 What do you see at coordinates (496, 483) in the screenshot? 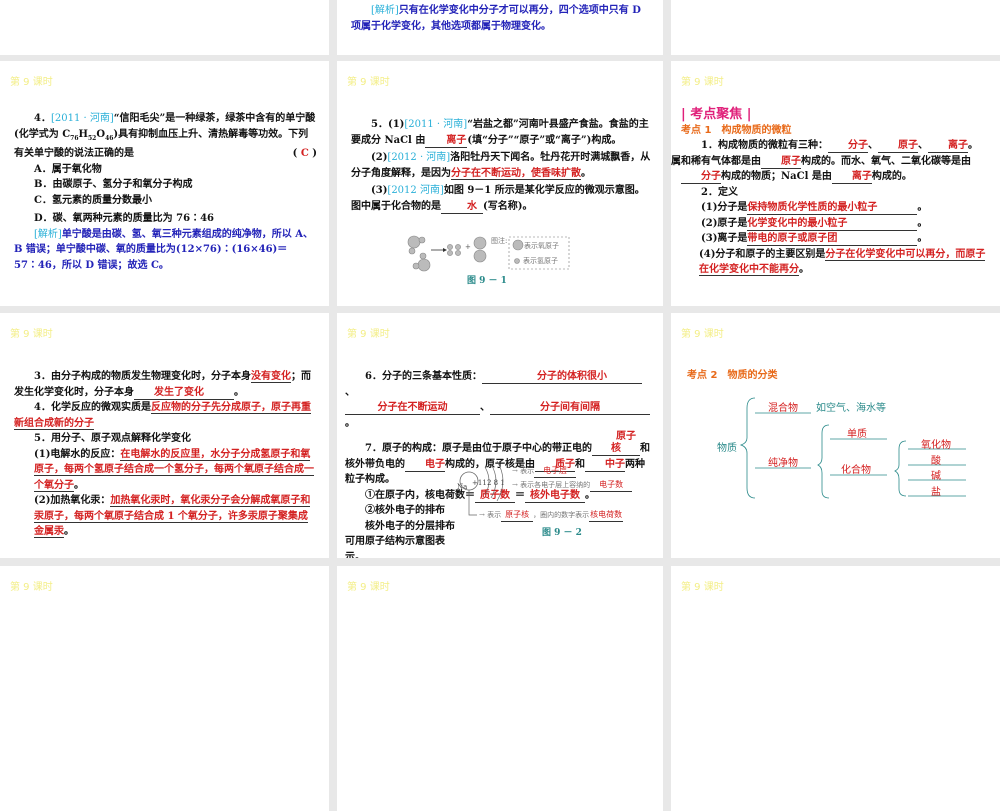
I see `shell-electrons: 2 8 1` at bounding box center [496, 483].